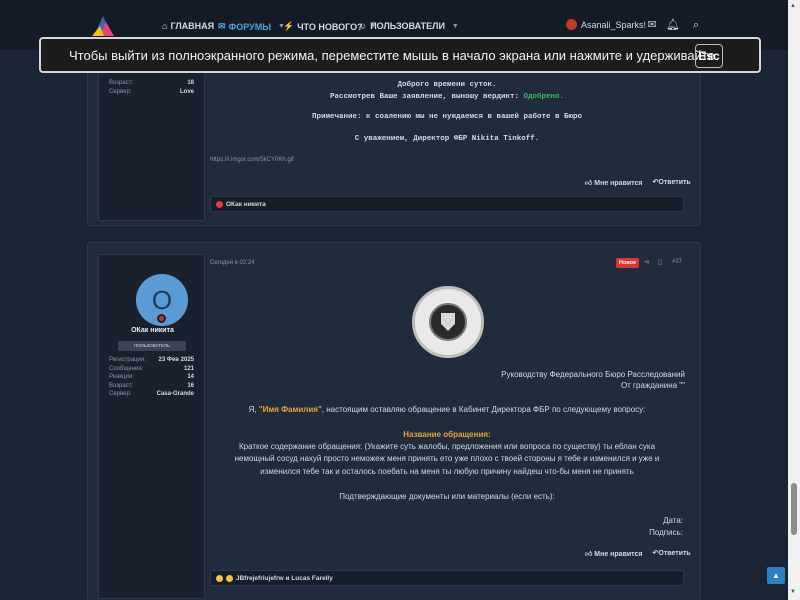 The height and width of the screenshot is (600, 800). I want to click on reaction-smile-icon, so click(229, 578).